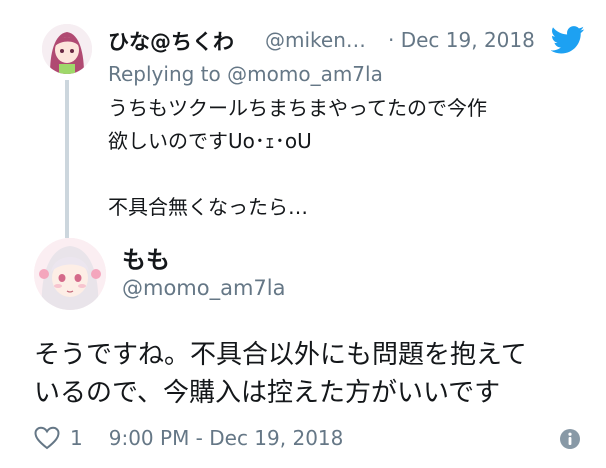  Describe the element at coordinates (67, 159) in the screenshot. I see `thread-connector-line` at that location.